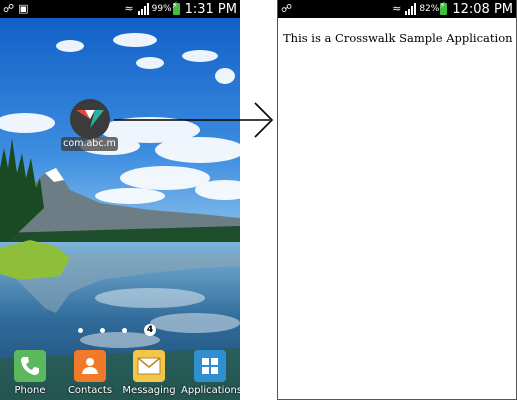 The width and height of the screenshot is (517, 400). I want to click on transition-arrow-icon, so click(194, 120).